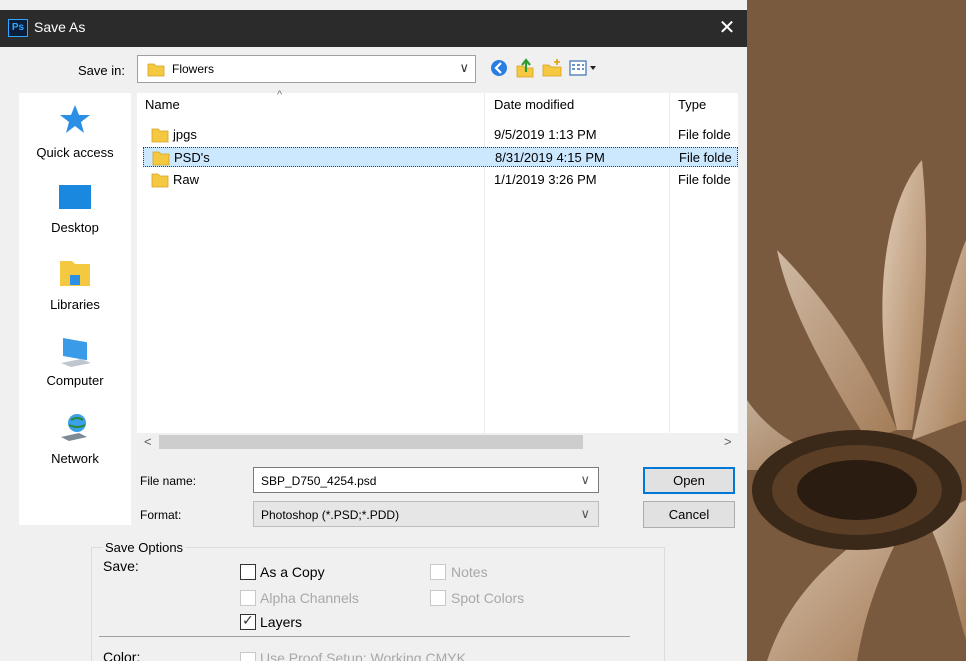 The height and width of the screenshot is (661, 966). Describe the element at coordinates (193, 69) in the screenshot. I see `save-in-value: Flowers` at that location.